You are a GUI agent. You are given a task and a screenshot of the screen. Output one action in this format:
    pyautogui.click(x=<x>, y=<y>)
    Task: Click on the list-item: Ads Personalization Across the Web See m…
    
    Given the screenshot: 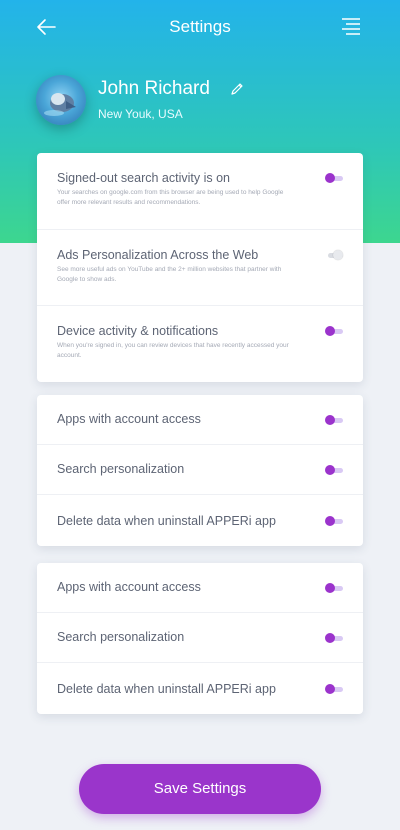 What is the action you would take?
    pyautogui.click(x=200, y=268)
    